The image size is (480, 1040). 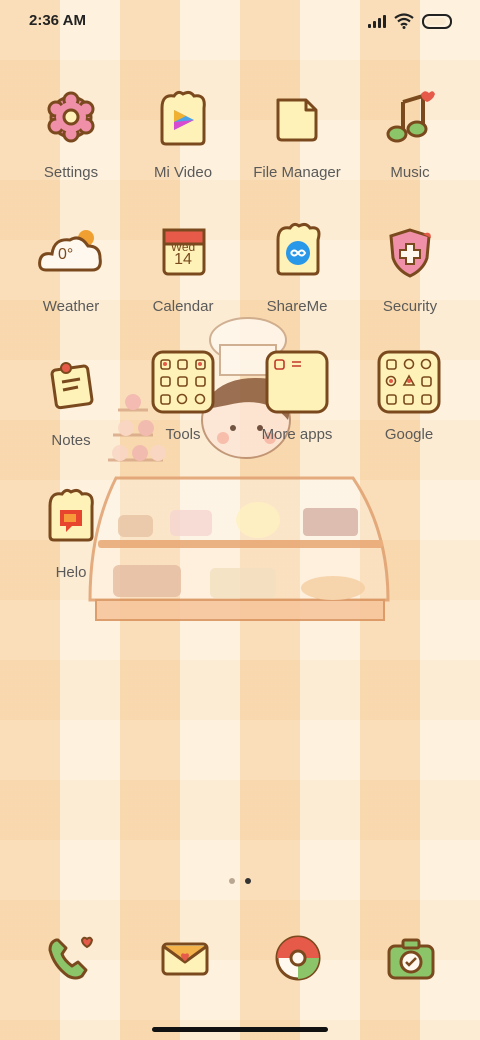 I want to click on app-shareme: ShareMe, so click(x=297, y=268).